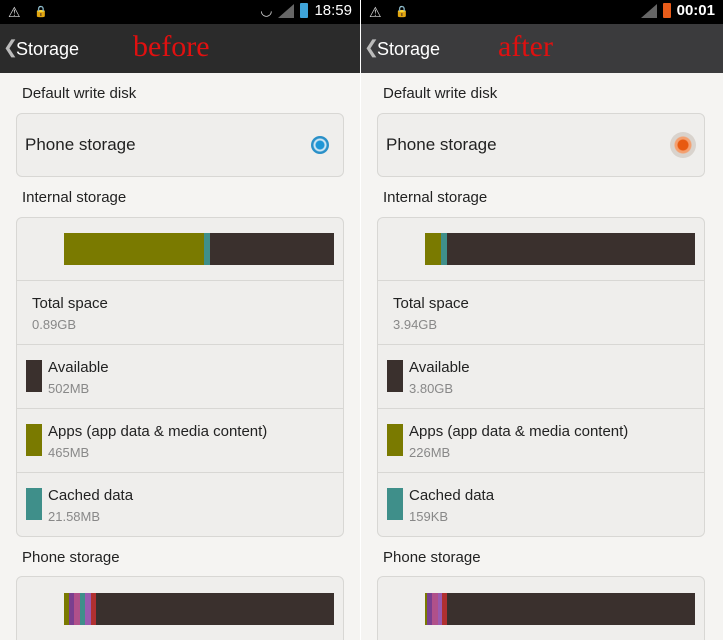 This screenshot has height=640, width=723. What do you see at coordinates (74, 516) in the screenshot?
I see `cached-value: 21.58MB` at bounding box center [74, 516].